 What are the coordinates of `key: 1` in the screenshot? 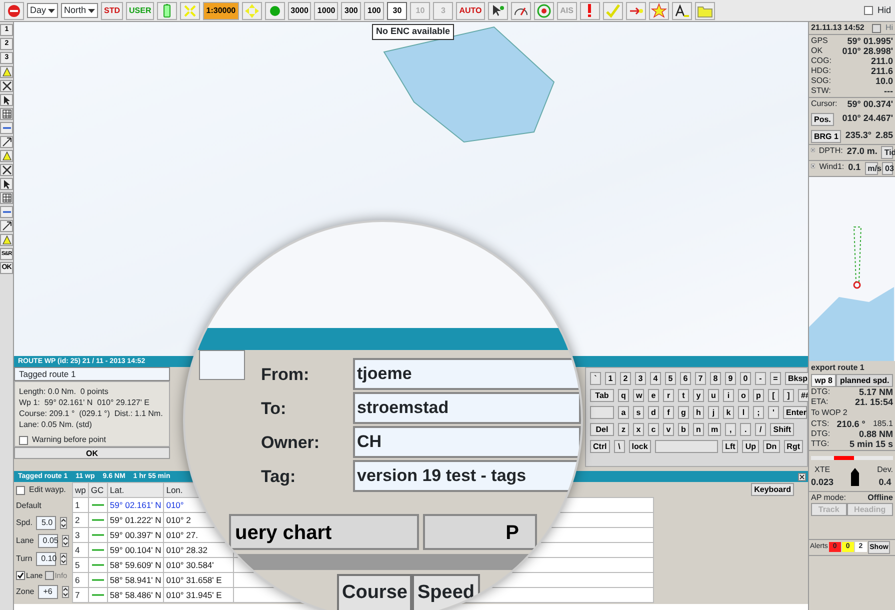 It's located at (610, 378).